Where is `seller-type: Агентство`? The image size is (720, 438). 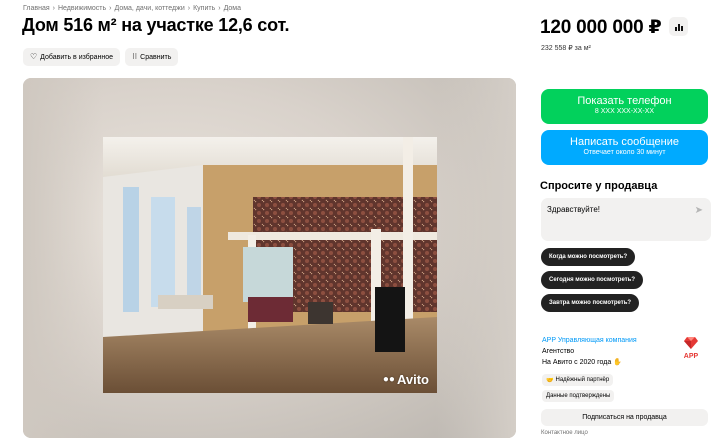 seller-type: Агентство is located at coordinates (558, 351).